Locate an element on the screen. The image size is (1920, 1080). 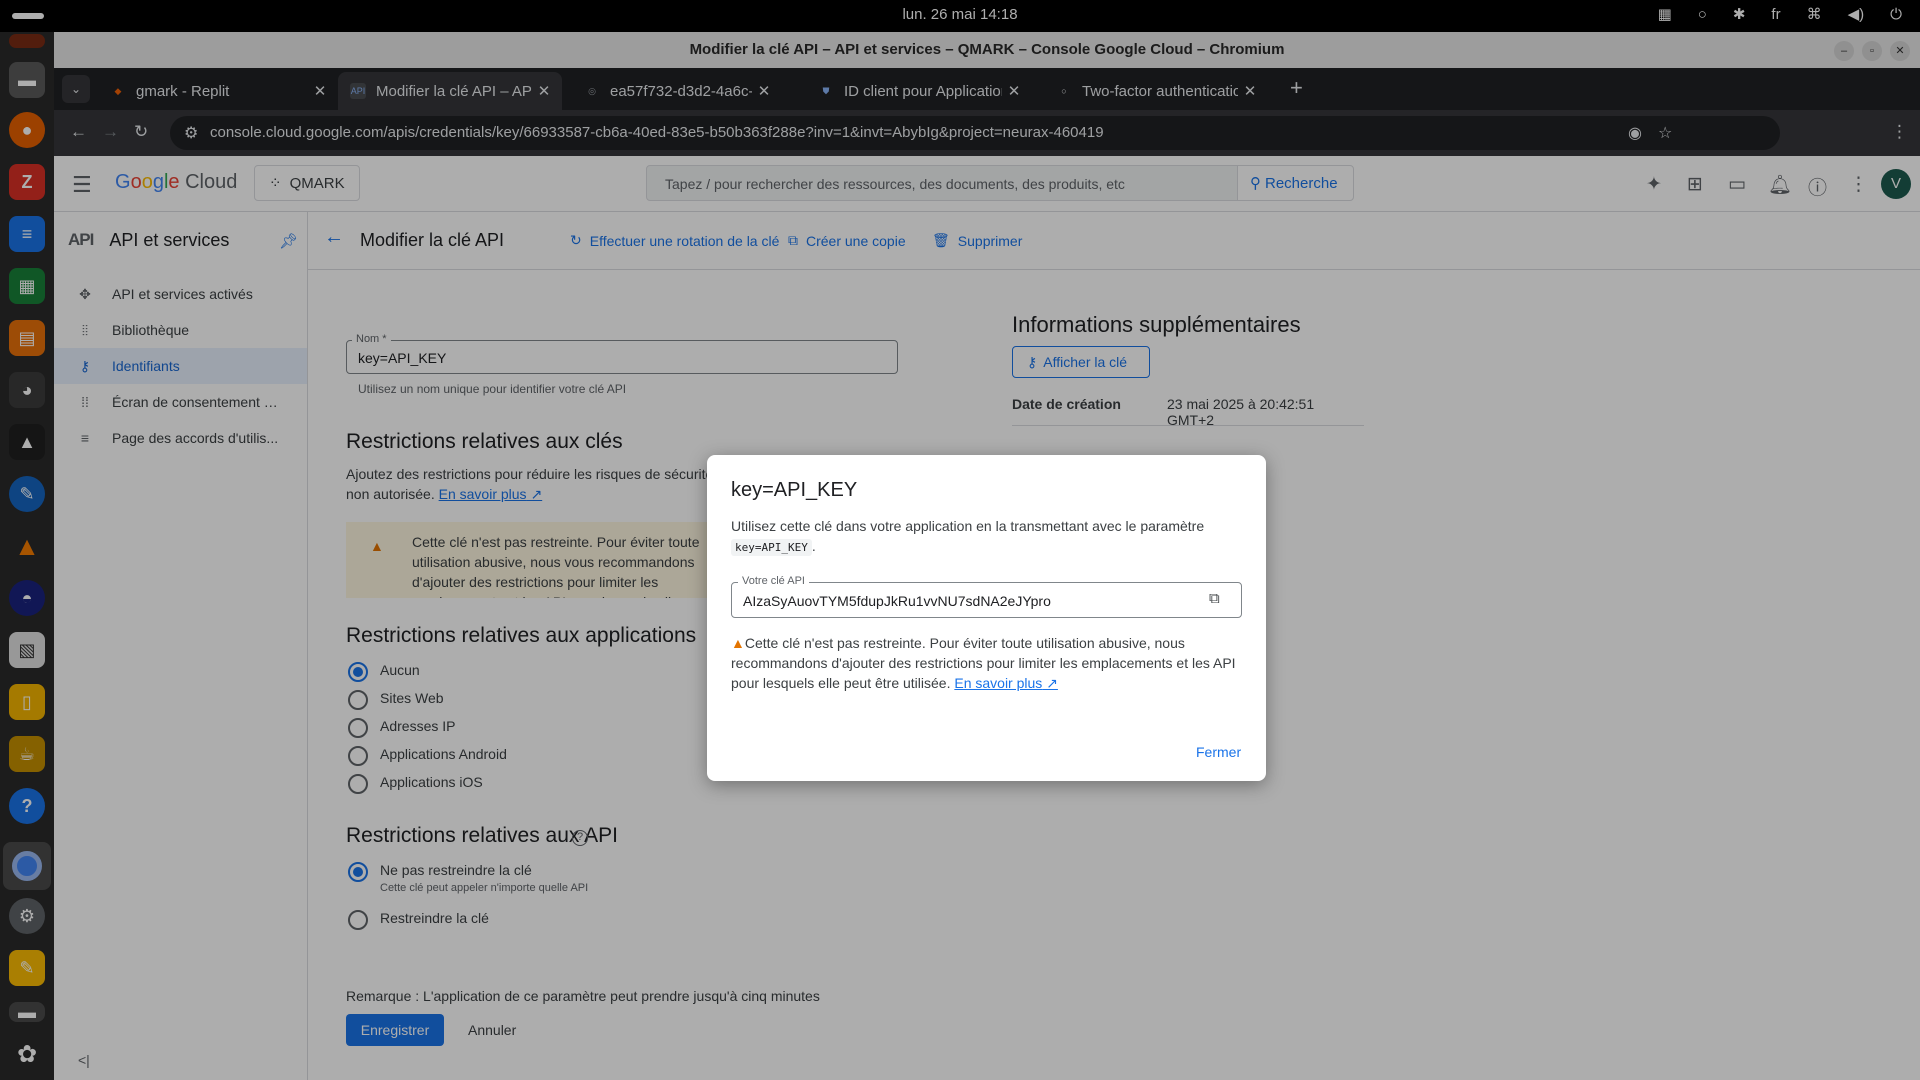
api-key-label: Votre clé API is located at coordinates (773, 581).